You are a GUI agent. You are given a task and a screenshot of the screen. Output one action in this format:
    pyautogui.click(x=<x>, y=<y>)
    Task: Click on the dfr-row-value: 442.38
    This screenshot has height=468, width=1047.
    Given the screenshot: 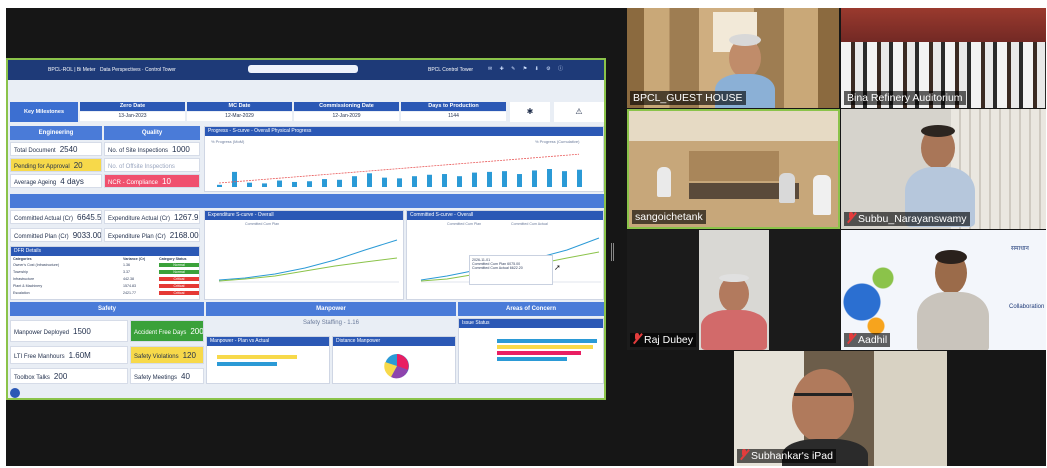 What is the action you would take?
    pyautogui.click(x=128, y=278)
    